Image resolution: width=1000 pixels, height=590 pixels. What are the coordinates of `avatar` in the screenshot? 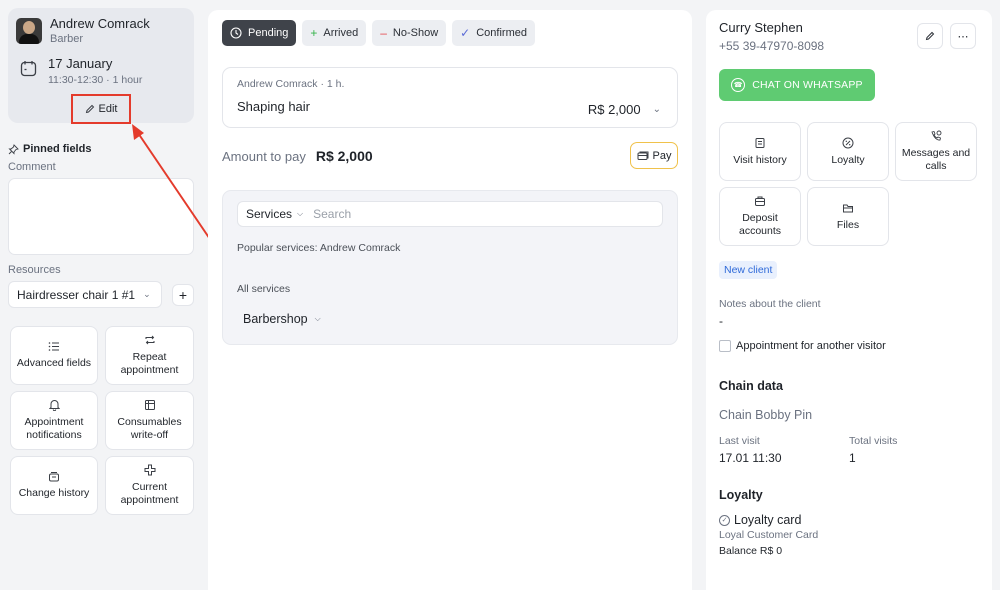 It's located at (29, 31).